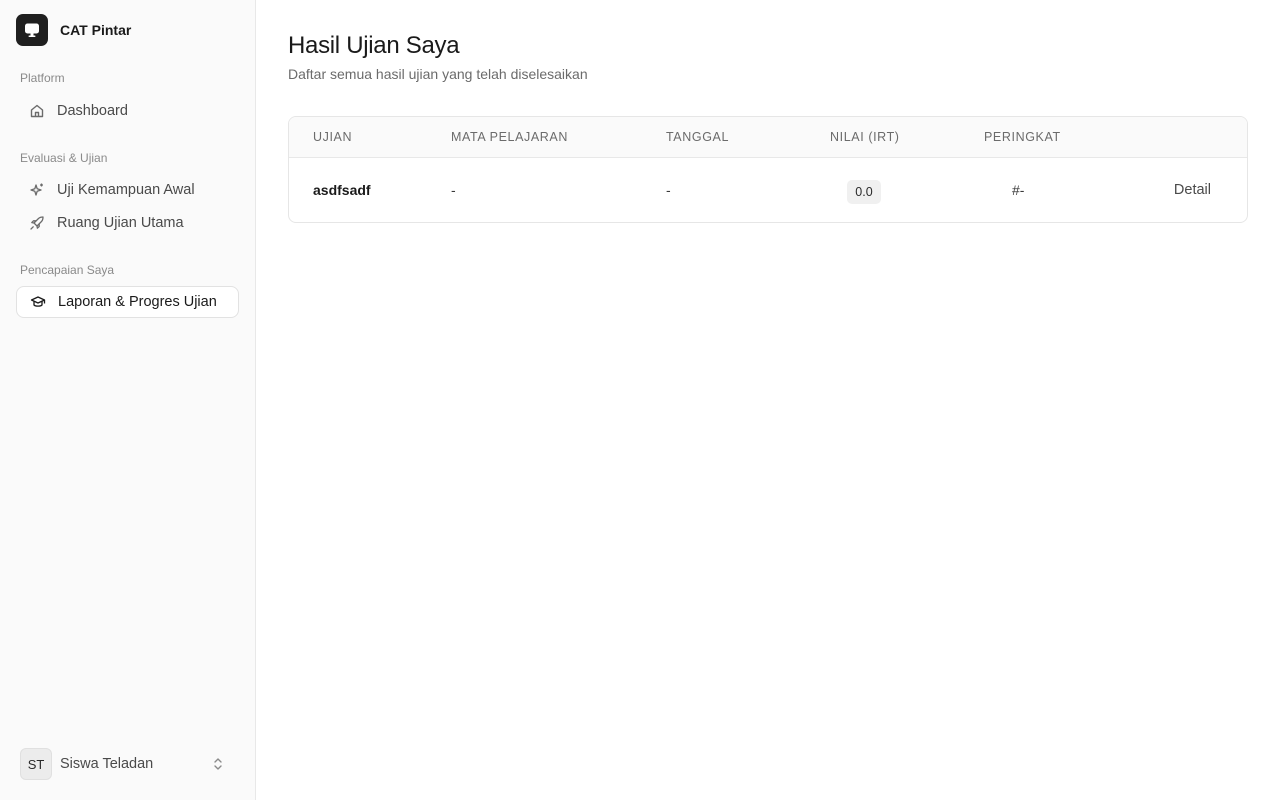  What do you see at coordinates (107, 764) in the screenshot?
I see `user-name: Siswa Teladan` at bounding box center [107, 764].